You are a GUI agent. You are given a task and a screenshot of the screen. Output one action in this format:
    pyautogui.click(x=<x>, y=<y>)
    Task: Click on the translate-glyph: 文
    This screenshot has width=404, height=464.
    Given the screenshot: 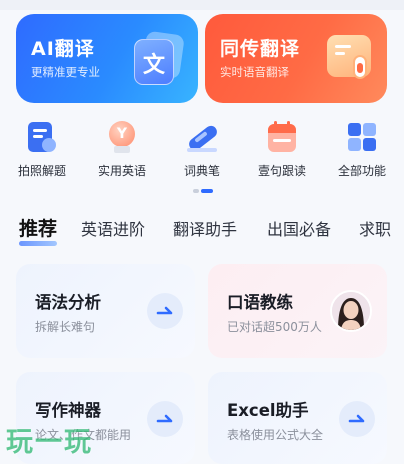 What is the action you would take?
    pyautogui.click(x=153, y=65)
    